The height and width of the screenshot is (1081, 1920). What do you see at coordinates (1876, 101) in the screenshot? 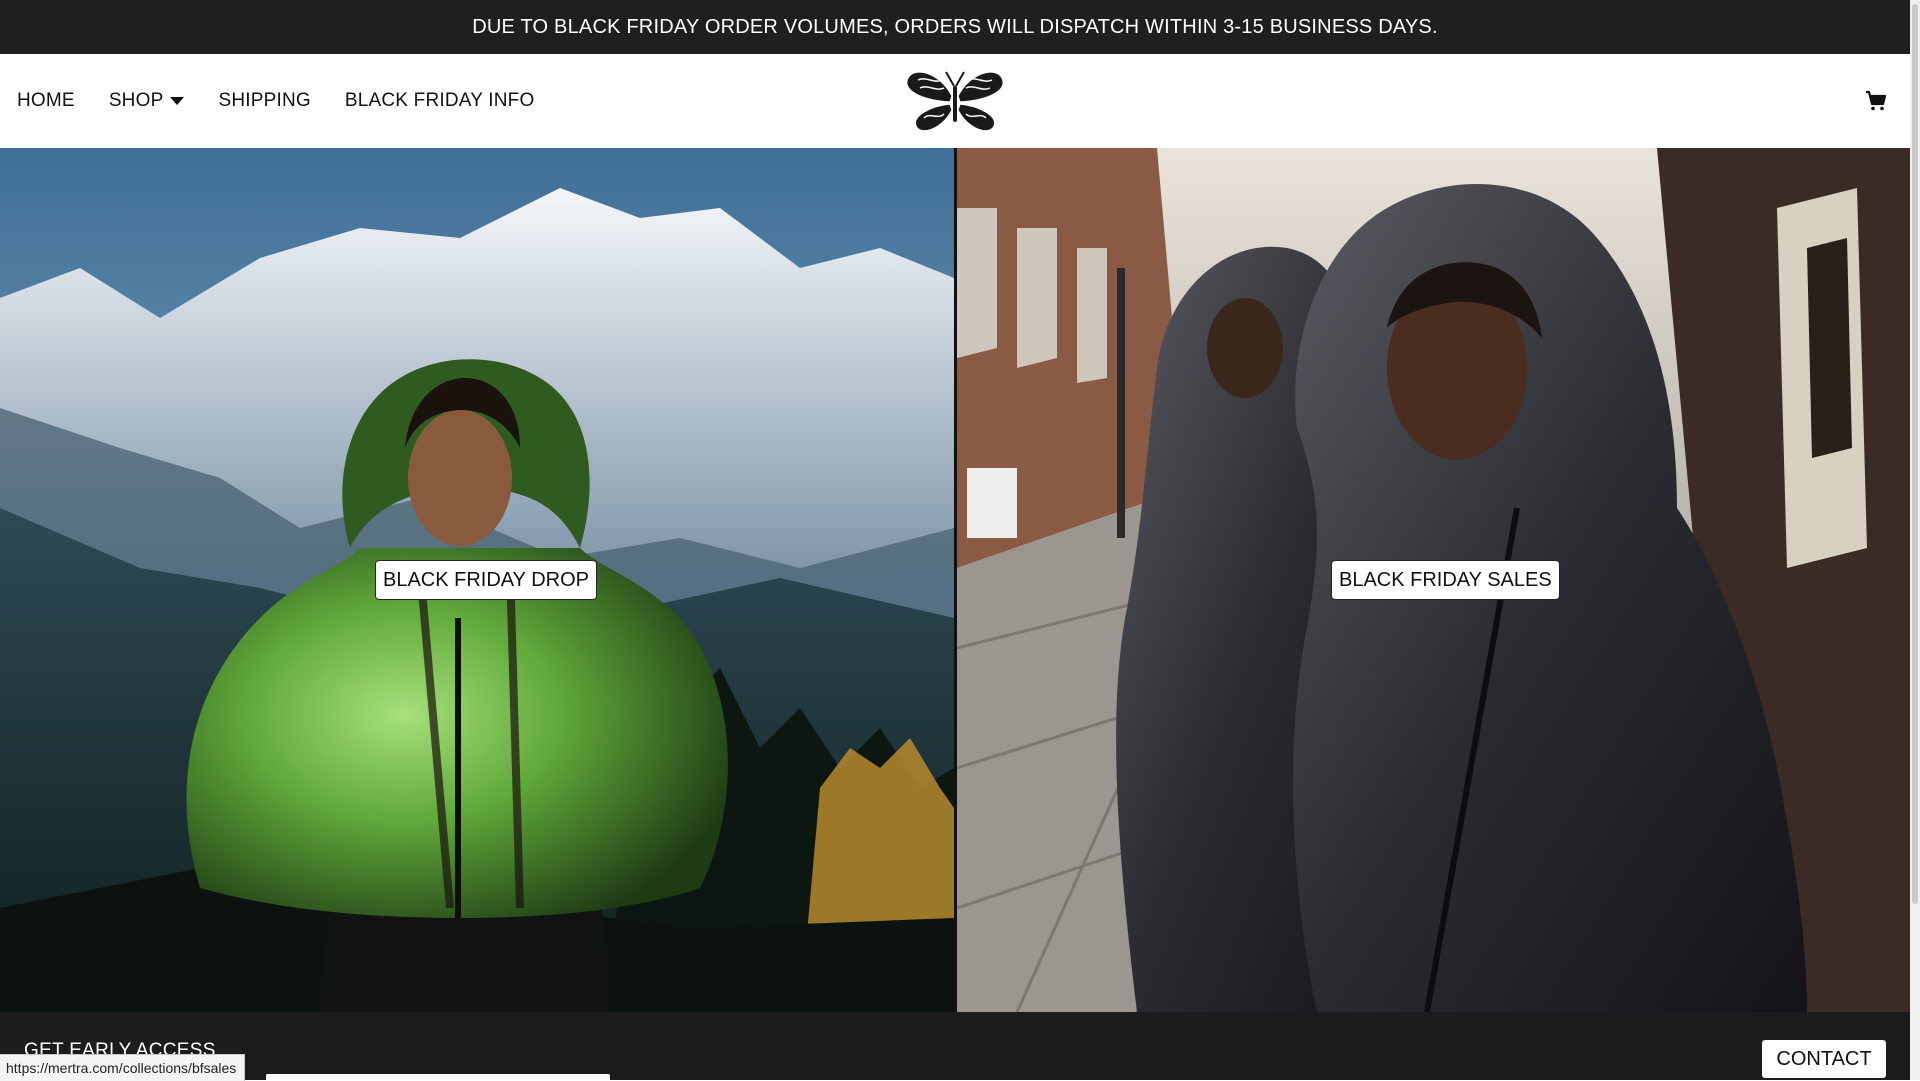
I see `cart-icon` at bounding box center [1876, 101].